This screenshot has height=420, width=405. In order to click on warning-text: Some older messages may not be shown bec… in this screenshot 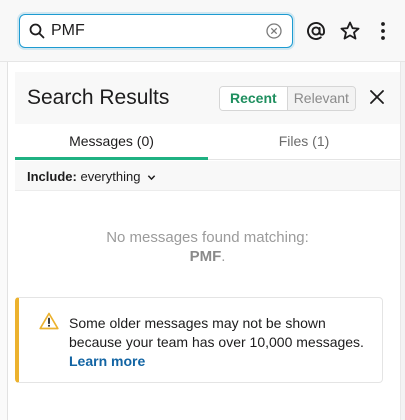, I will do `click(224, 342)`.